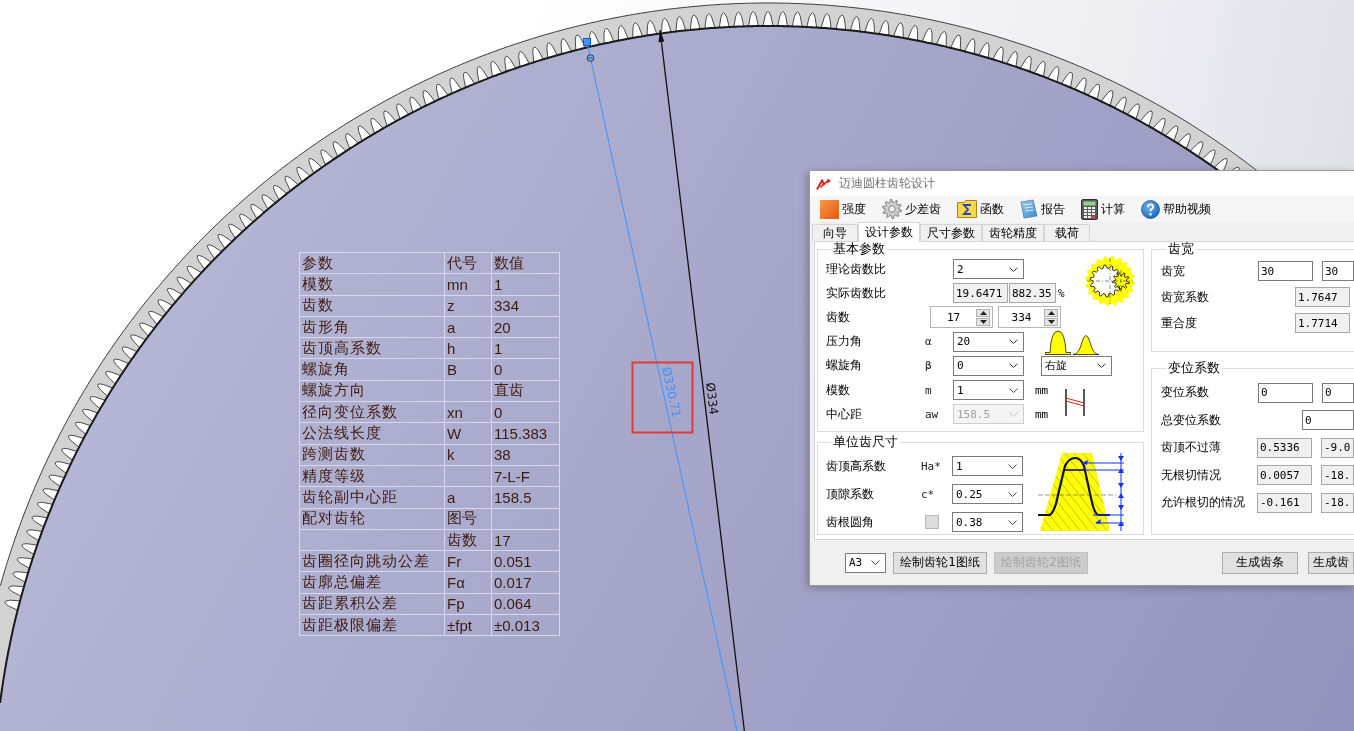 The image size is (1354, 731). What do you see at coordinates (1029, 209) in the screenshot?
I see `document-icon` at bounding box center [1029, 209].